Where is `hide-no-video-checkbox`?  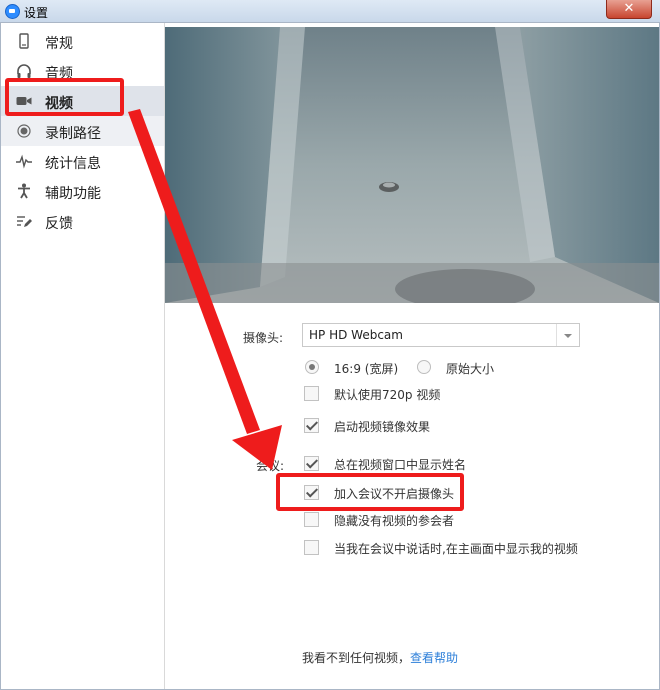
hide-no-video-checkbox is located at coordinates (311, 519).